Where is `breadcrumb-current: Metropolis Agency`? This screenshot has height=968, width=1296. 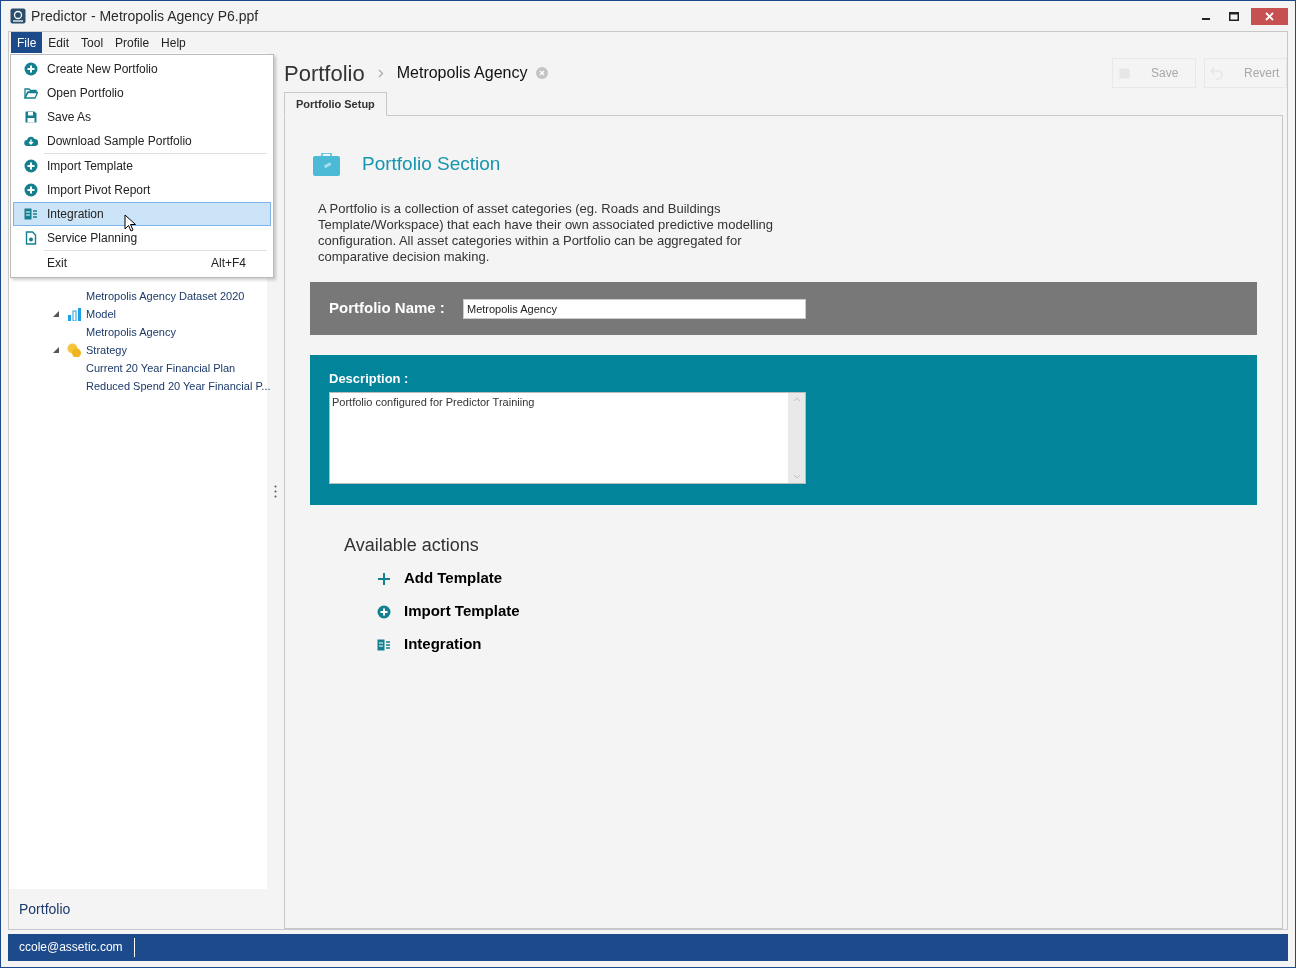
breadcrumb-current: Metropolis Agency is located at coordinates (462, 73).